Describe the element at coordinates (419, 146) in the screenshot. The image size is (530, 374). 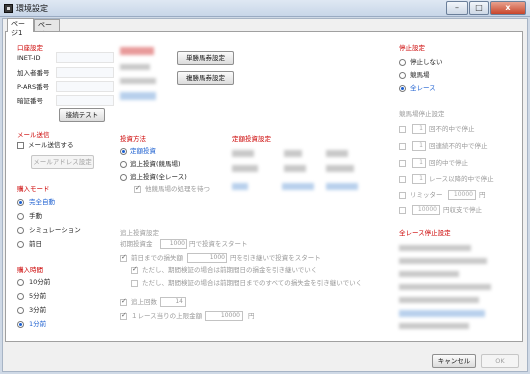
I see `track-stop-field-2: 1` at that location.